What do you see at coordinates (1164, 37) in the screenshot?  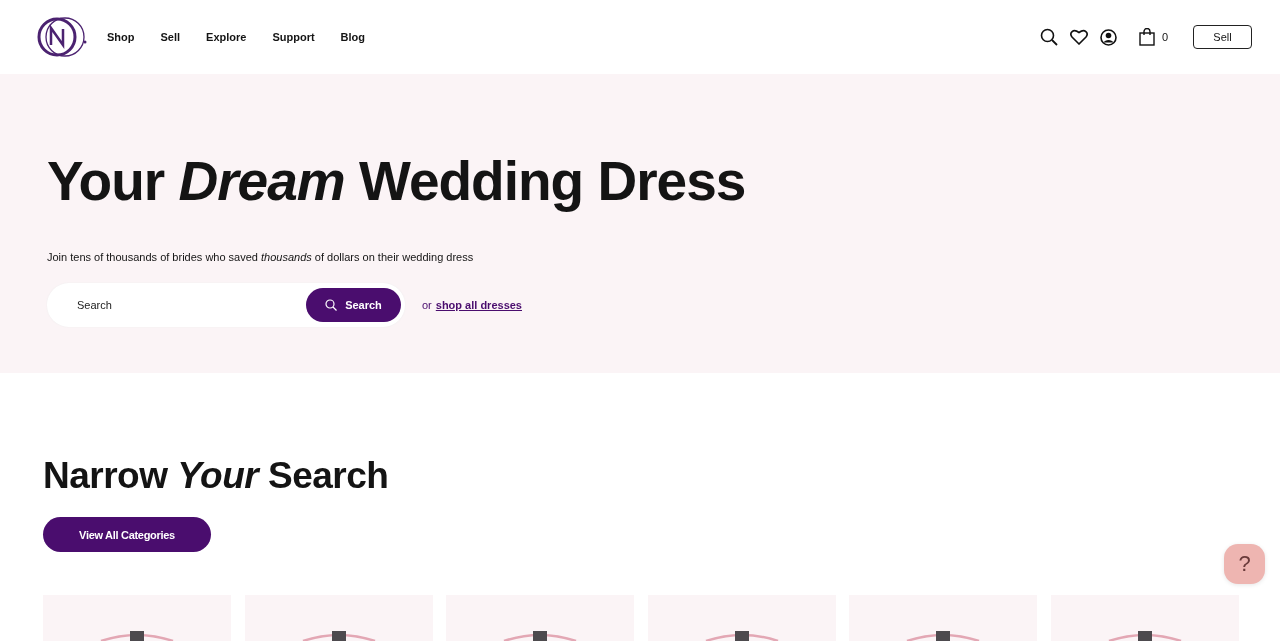 I see `cart-count: 0` at bounding box center [1164, 37].